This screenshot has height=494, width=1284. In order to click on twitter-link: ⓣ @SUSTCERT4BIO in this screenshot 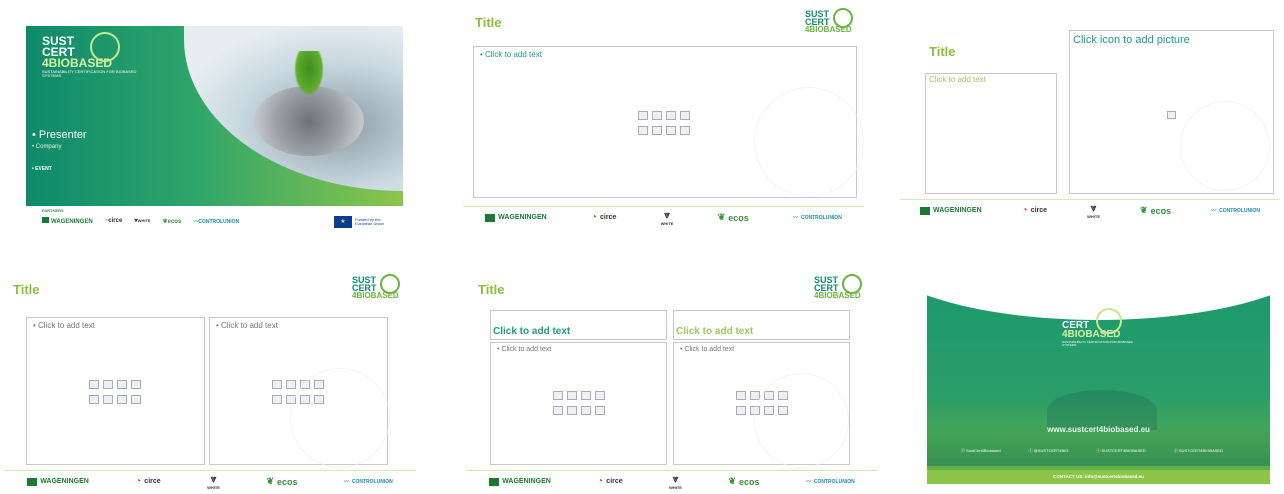, I will do `click(1049, 451)`.